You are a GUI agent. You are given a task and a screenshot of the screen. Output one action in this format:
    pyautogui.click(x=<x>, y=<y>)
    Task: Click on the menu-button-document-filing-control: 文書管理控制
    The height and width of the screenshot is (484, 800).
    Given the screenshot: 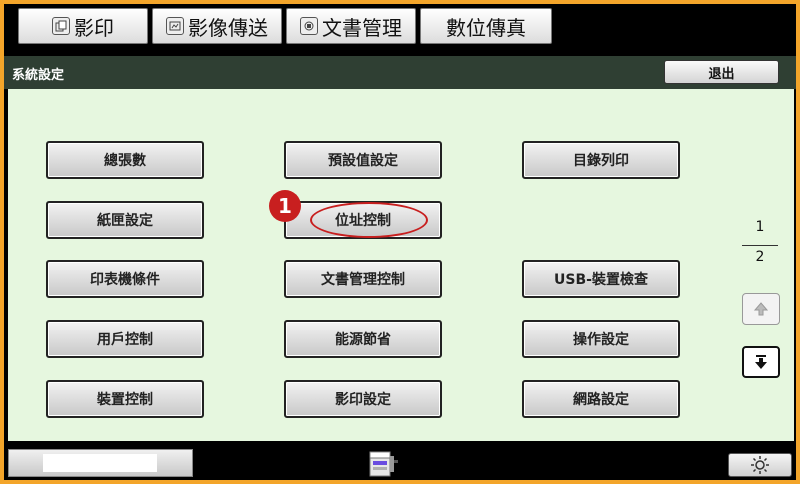 What is the action you would take?
    pyautogui.click(x=363, y=279)
    